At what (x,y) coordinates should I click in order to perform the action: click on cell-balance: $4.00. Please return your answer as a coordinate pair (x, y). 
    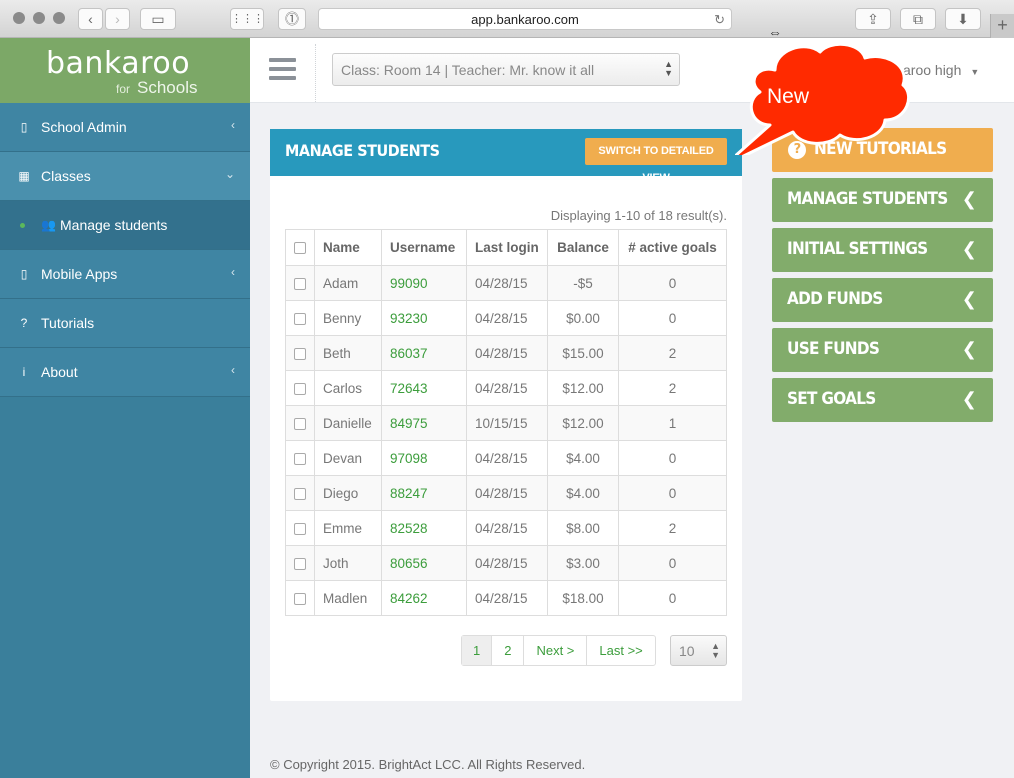
    Looking at the image, I should click on (583, 493).